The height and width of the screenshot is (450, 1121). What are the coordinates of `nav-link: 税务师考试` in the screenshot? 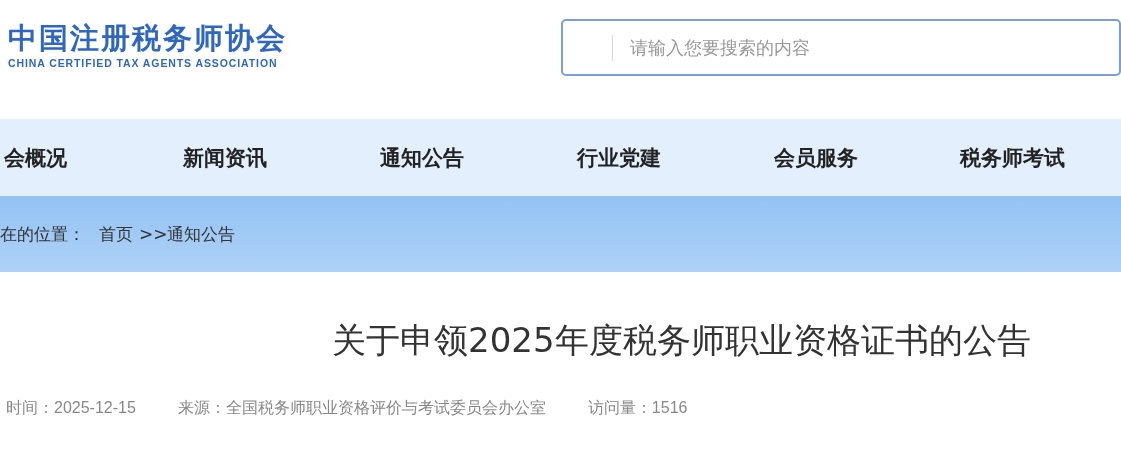 It's located at (1012, 157).